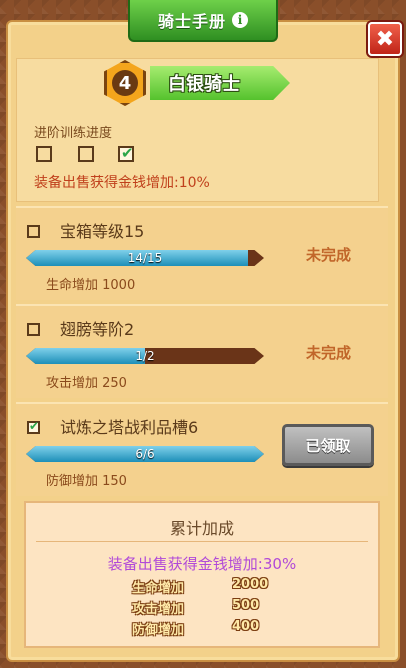  What do you see at coordinates (250, 584) in the screenshot?
I see `stat-value: 2000` at bounding box center [250, 584].